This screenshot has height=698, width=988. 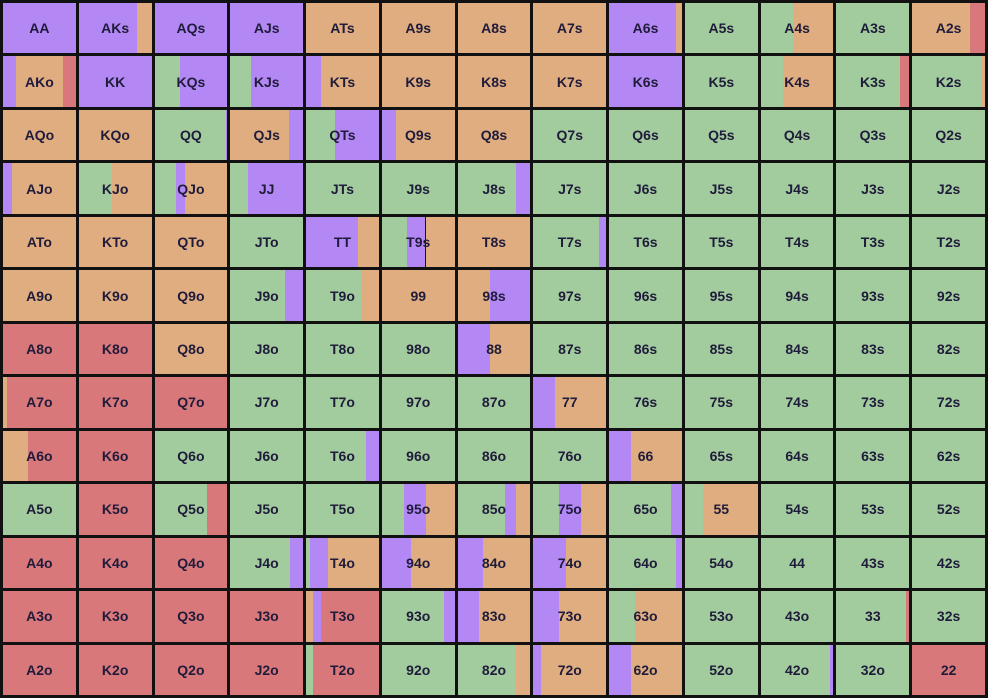 What do you see at coordinates (797, 81) in the screenshot?
I see `hand-cell-K4s: K4s` at bounding box center [797, 81].